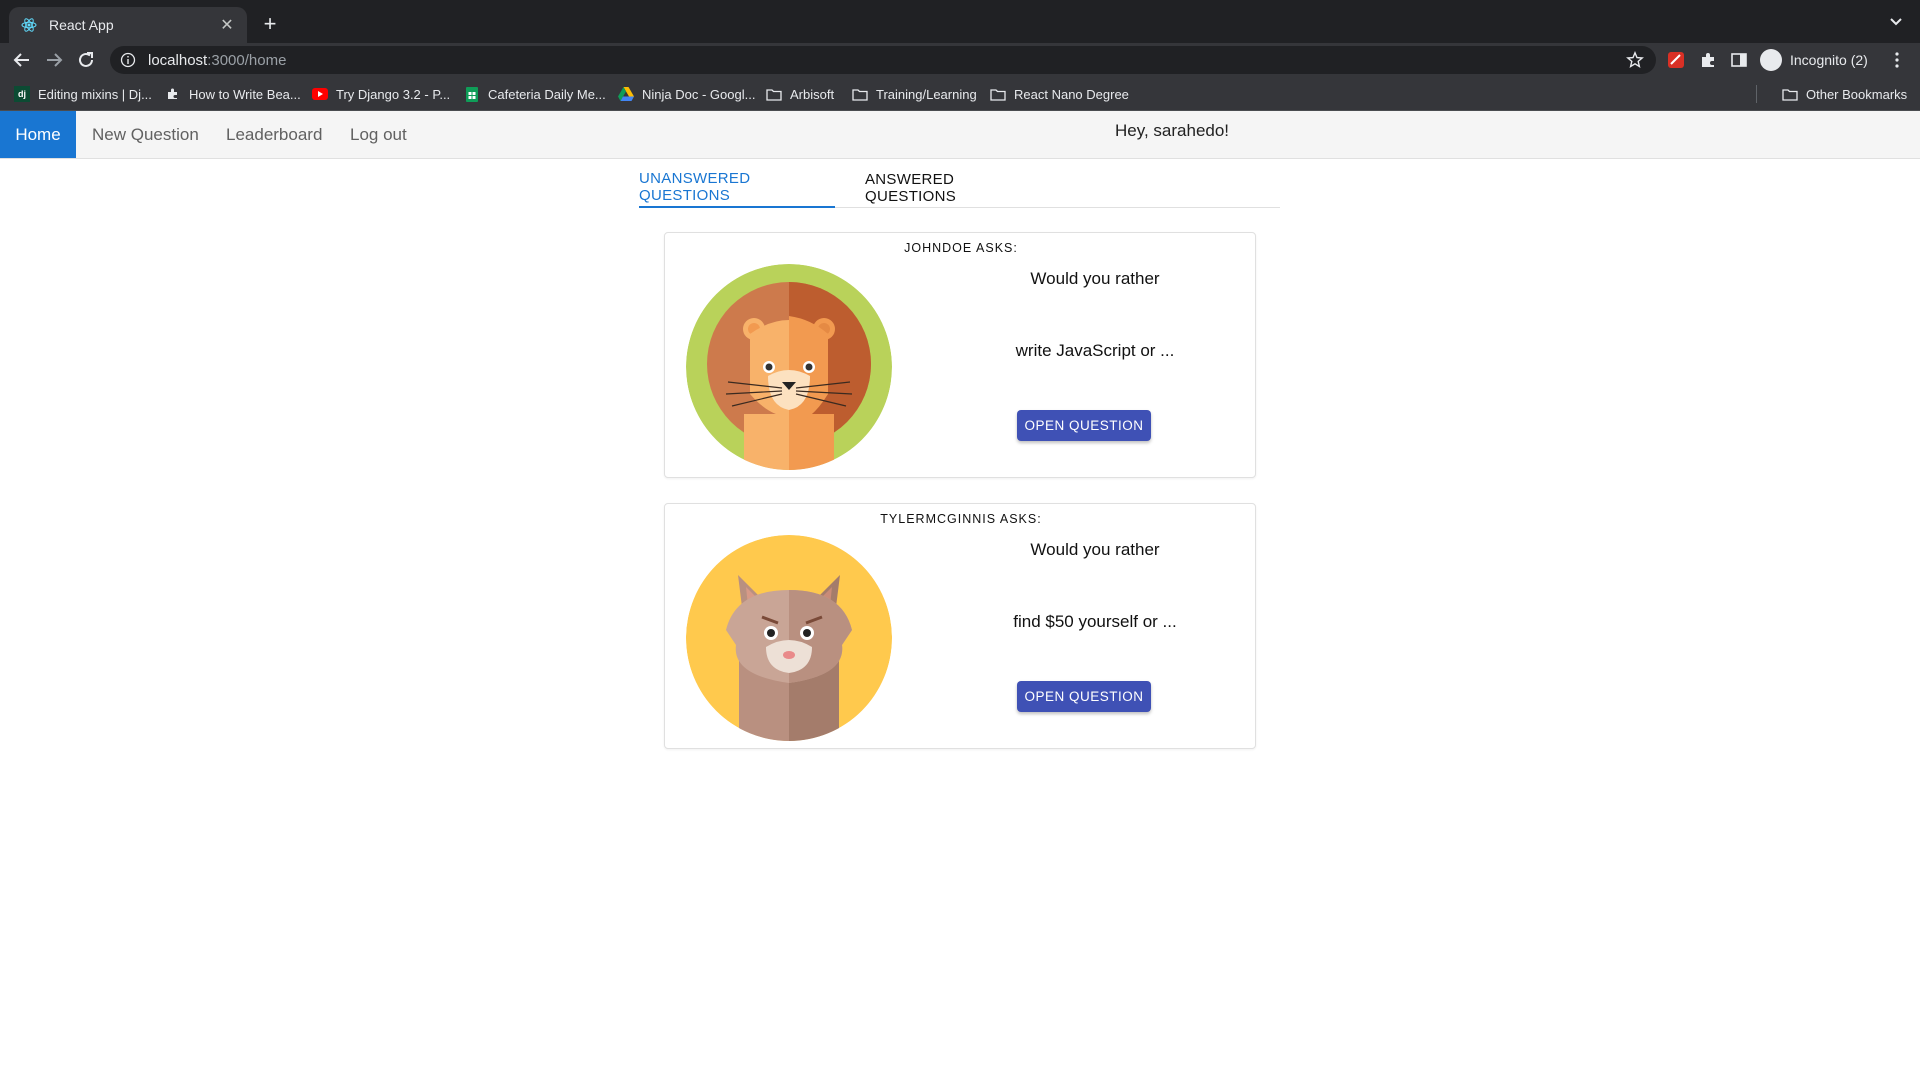  What do you see at coordinates (737, 188) in the screenshot?
I see `tab-unanswered-questions: UNANSWERED QUESTIONS` at bounding box center [737, 188].